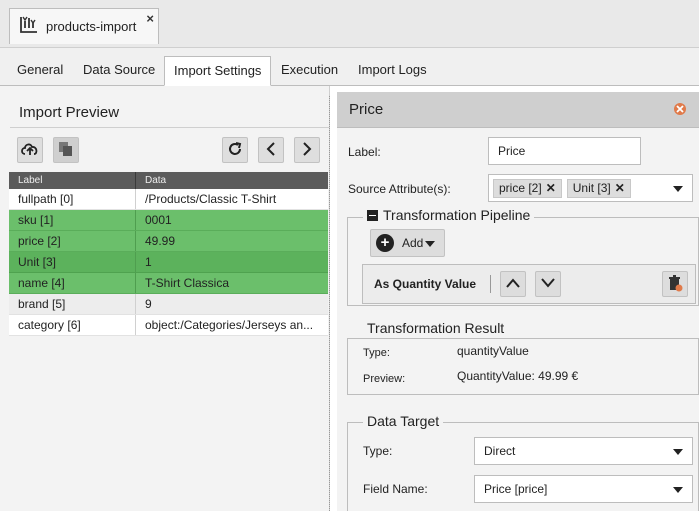 This screenshot has width=699, height=511. I want to click on tab-import-settings: Import Settings, so click(218, 71).